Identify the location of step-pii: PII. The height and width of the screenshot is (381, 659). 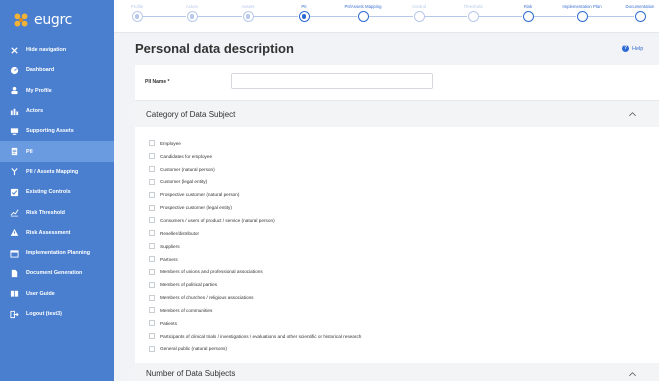
(304, 12).